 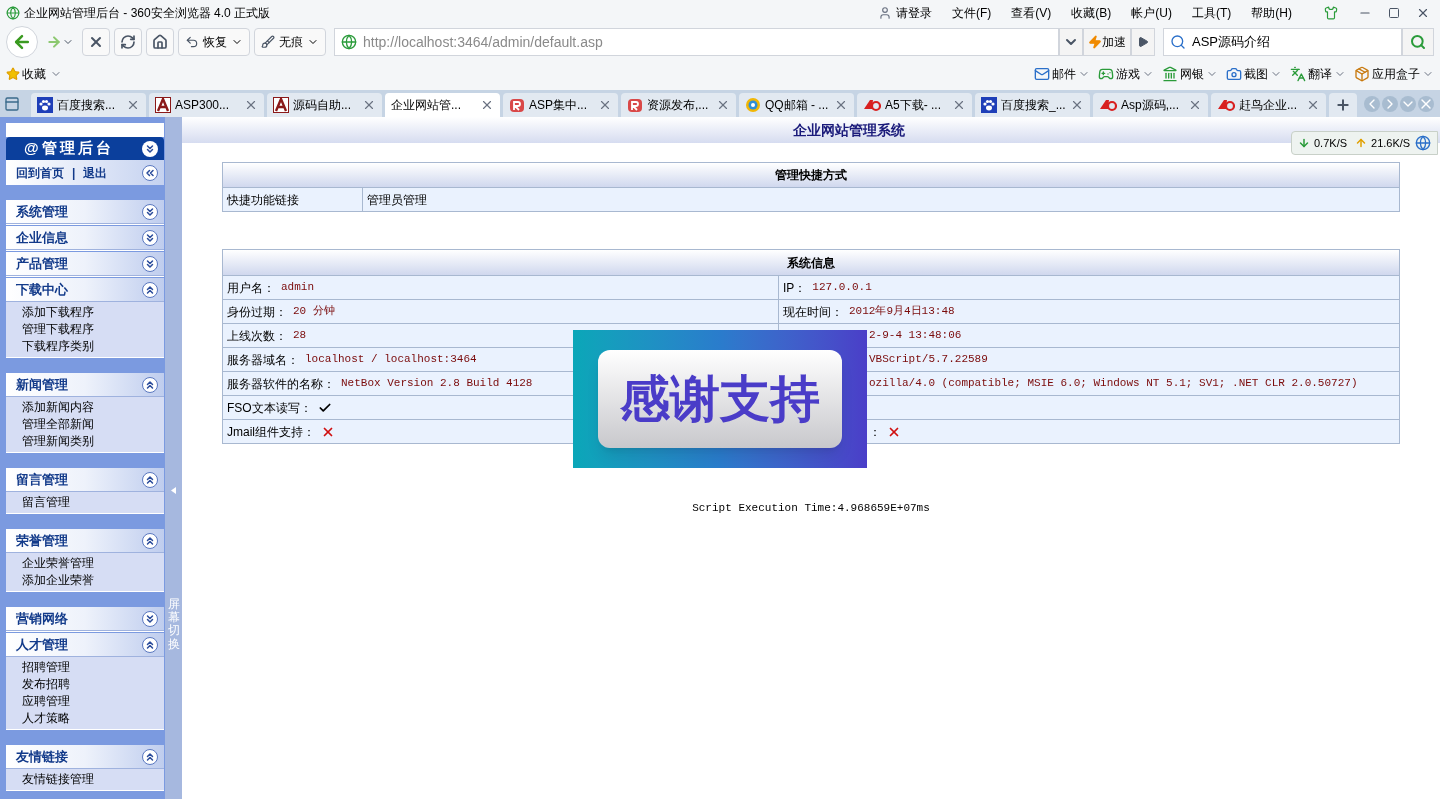 I want to click on sidebar-toggle-icon, so click(x=12, y=103).